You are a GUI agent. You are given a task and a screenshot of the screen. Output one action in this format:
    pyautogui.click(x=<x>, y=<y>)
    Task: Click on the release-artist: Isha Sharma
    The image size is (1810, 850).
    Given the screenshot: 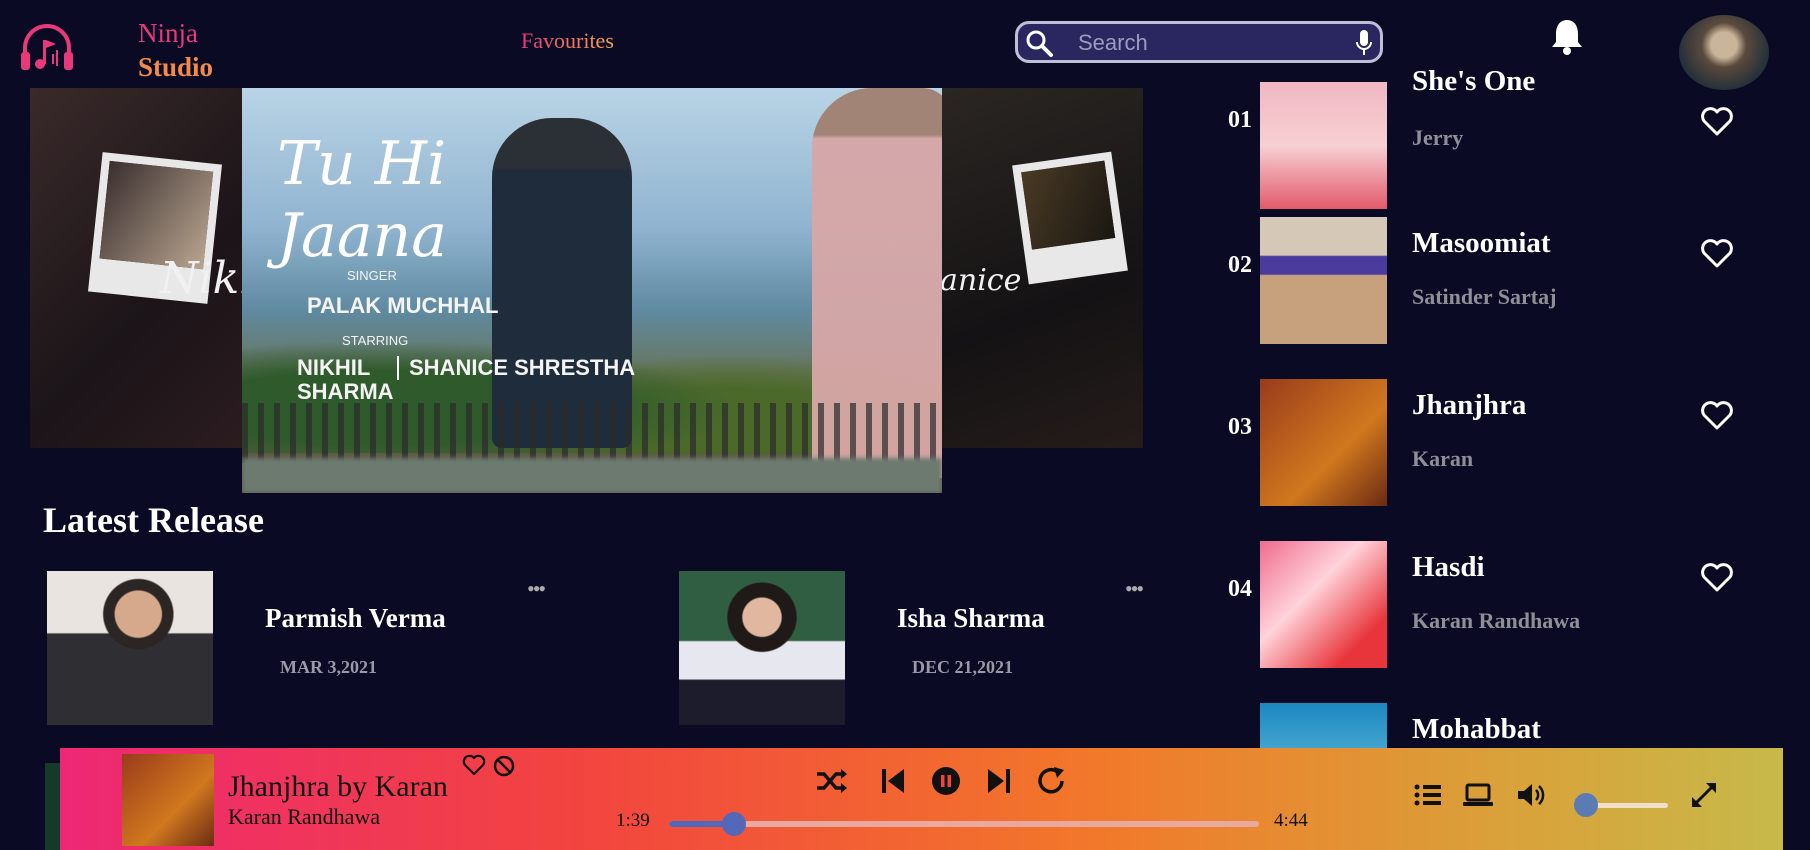 What is the action you would take?
    pyautogui.click(x=971, y=618)
    